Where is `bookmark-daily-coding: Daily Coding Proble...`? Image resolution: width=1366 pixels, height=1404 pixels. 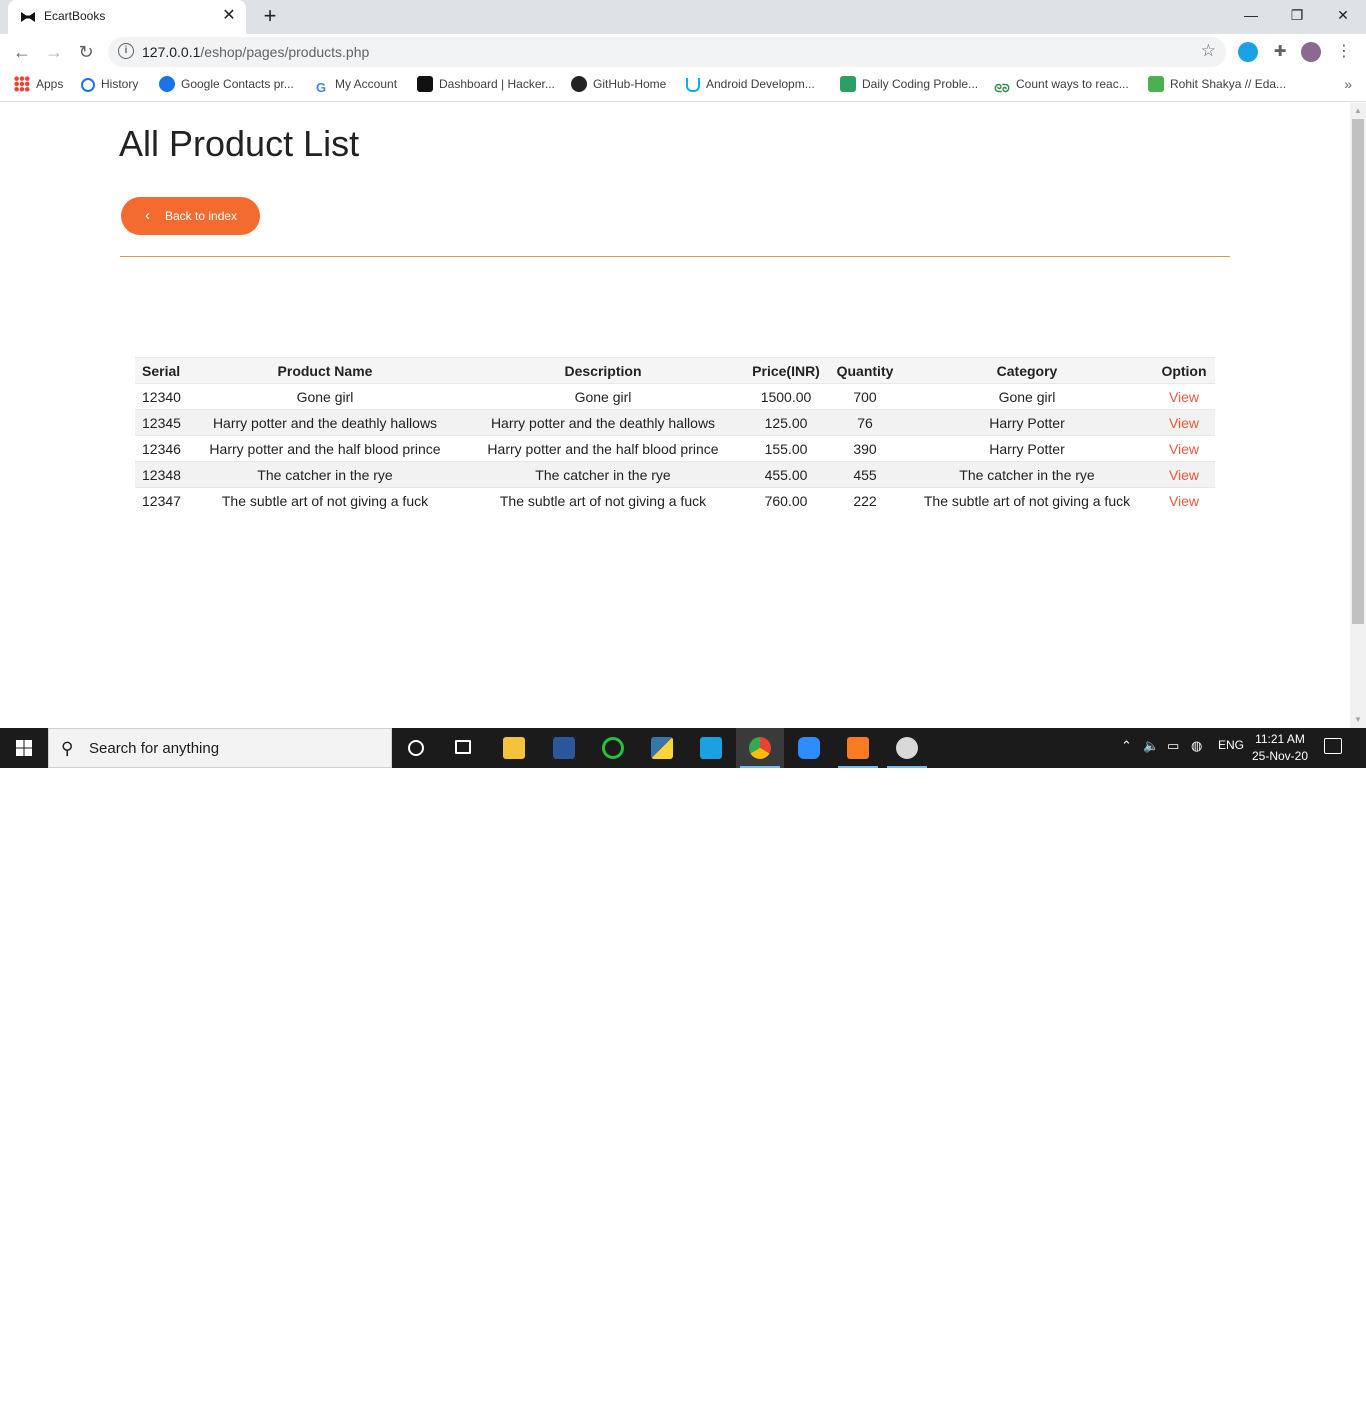 bookmark-daily-coding: Daily Coding Proble... is located at coordinates (909, 86).